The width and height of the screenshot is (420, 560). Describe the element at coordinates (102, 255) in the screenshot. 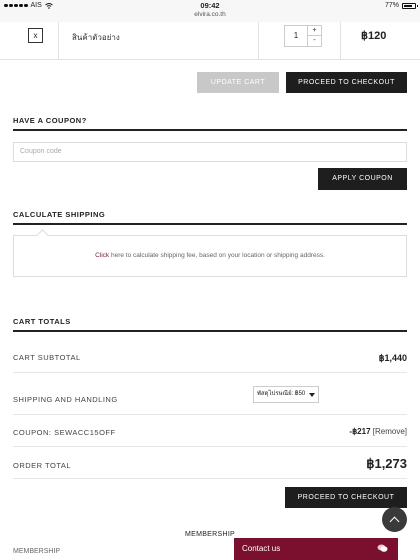

I see `calculate-shipping-link: Click` at that location.